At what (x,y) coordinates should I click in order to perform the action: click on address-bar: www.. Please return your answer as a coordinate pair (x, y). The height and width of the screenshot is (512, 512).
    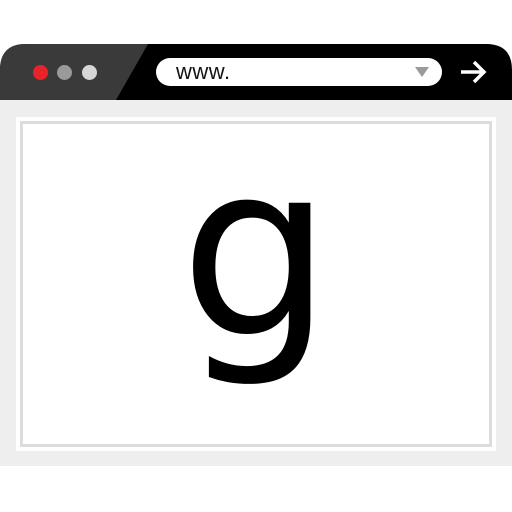
    Looking at the image, I should click on (299, 72).